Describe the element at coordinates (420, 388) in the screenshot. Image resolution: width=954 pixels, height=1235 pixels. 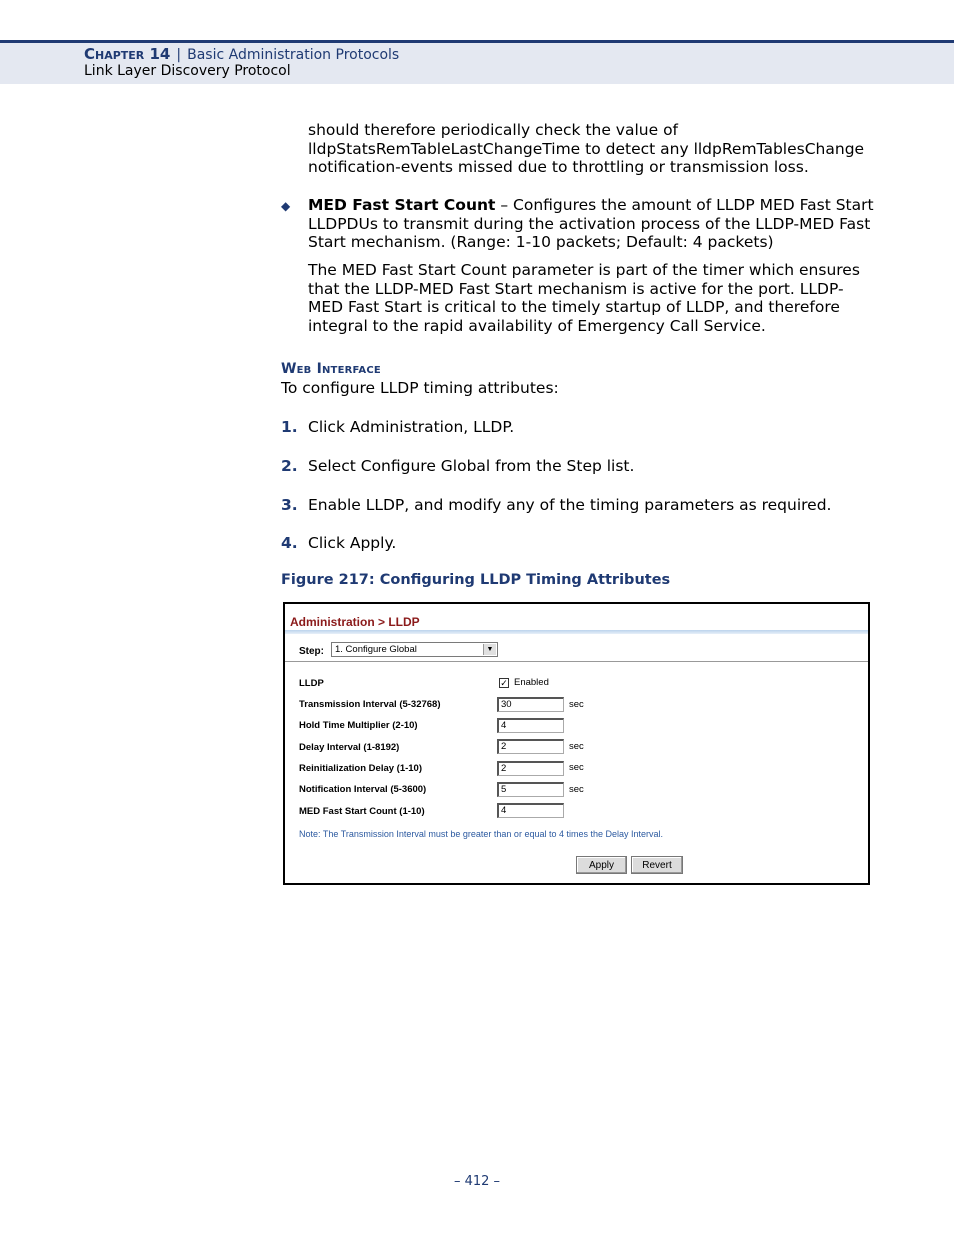
I see `intro-text: To configure LLDP timing attributes:` at that location.